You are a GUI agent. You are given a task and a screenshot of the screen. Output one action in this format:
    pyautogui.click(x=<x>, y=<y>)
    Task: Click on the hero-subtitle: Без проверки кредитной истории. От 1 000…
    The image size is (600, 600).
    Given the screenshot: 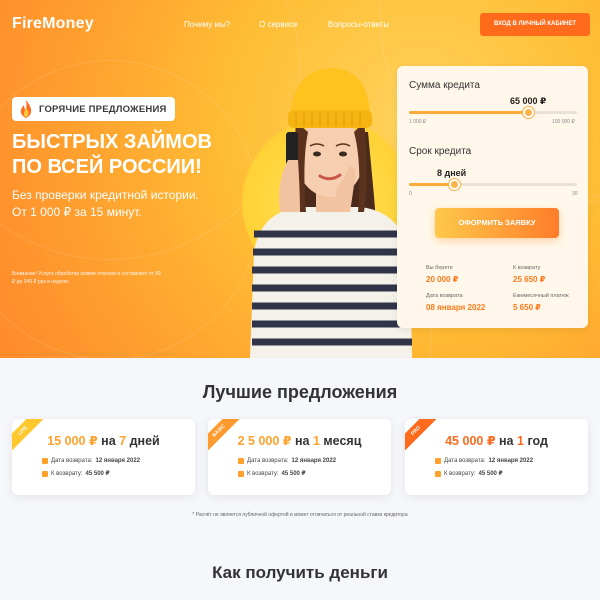 What is the action you would take?
    pyautogui.click(x=127, y=204)
    